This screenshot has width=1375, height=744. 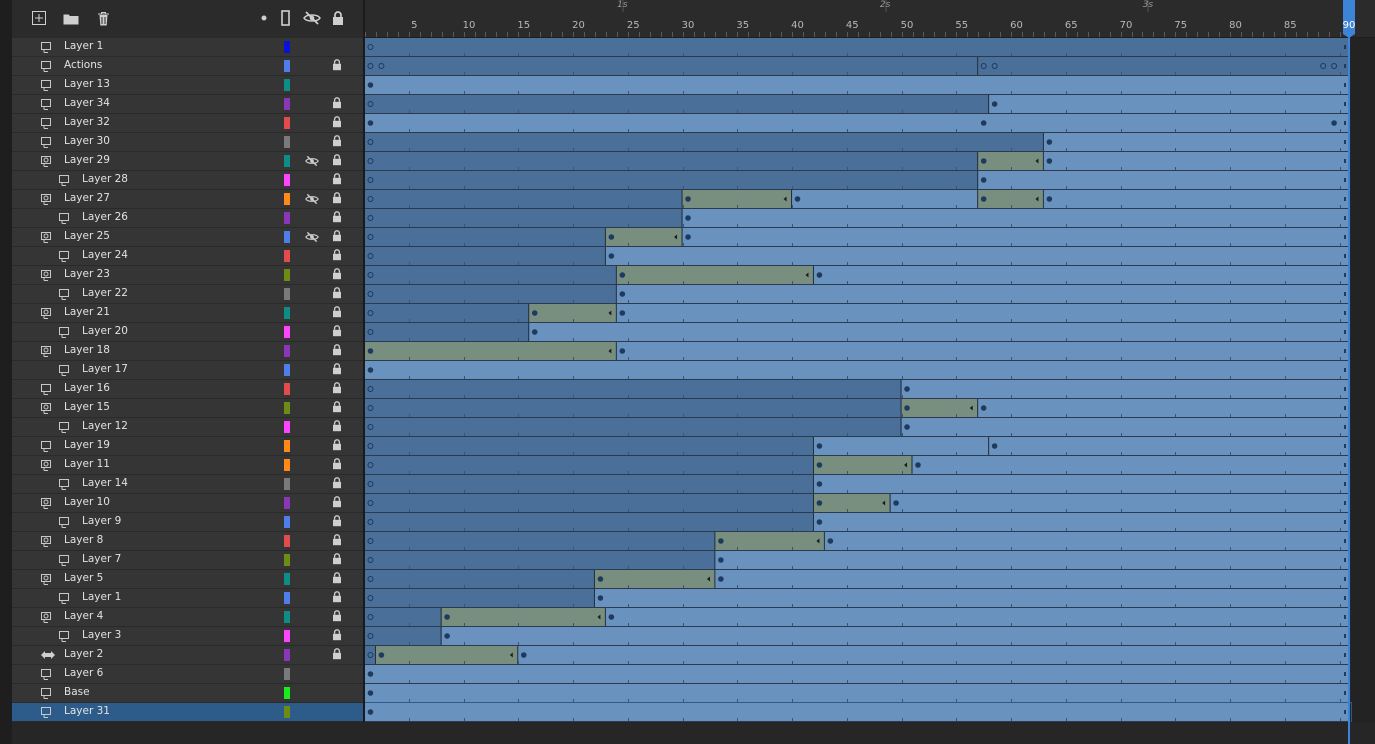 I want to click on layer-row: Layer 5, so click(x=188, y=579).